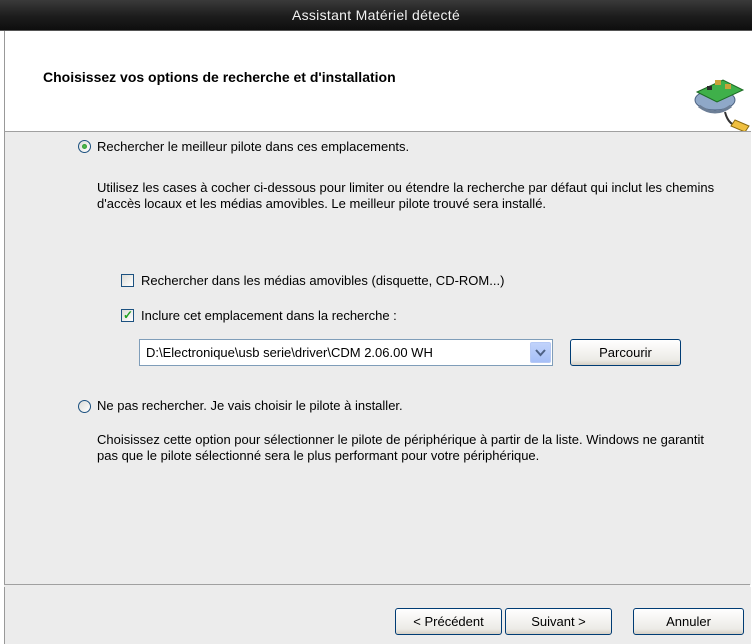 This screenshot has width=752, height=644. I want to click on include-location-checkbox: ✓, so click(127, 315).